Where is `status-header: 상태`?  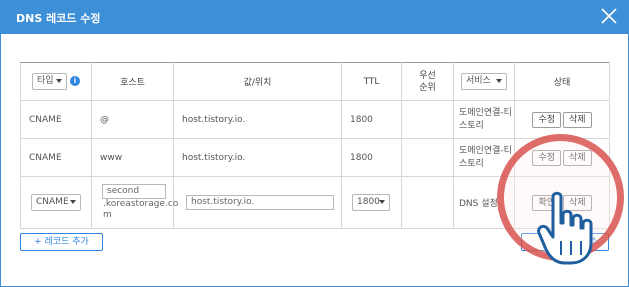 status-header: 상태 is located at coordinates (562, 81).